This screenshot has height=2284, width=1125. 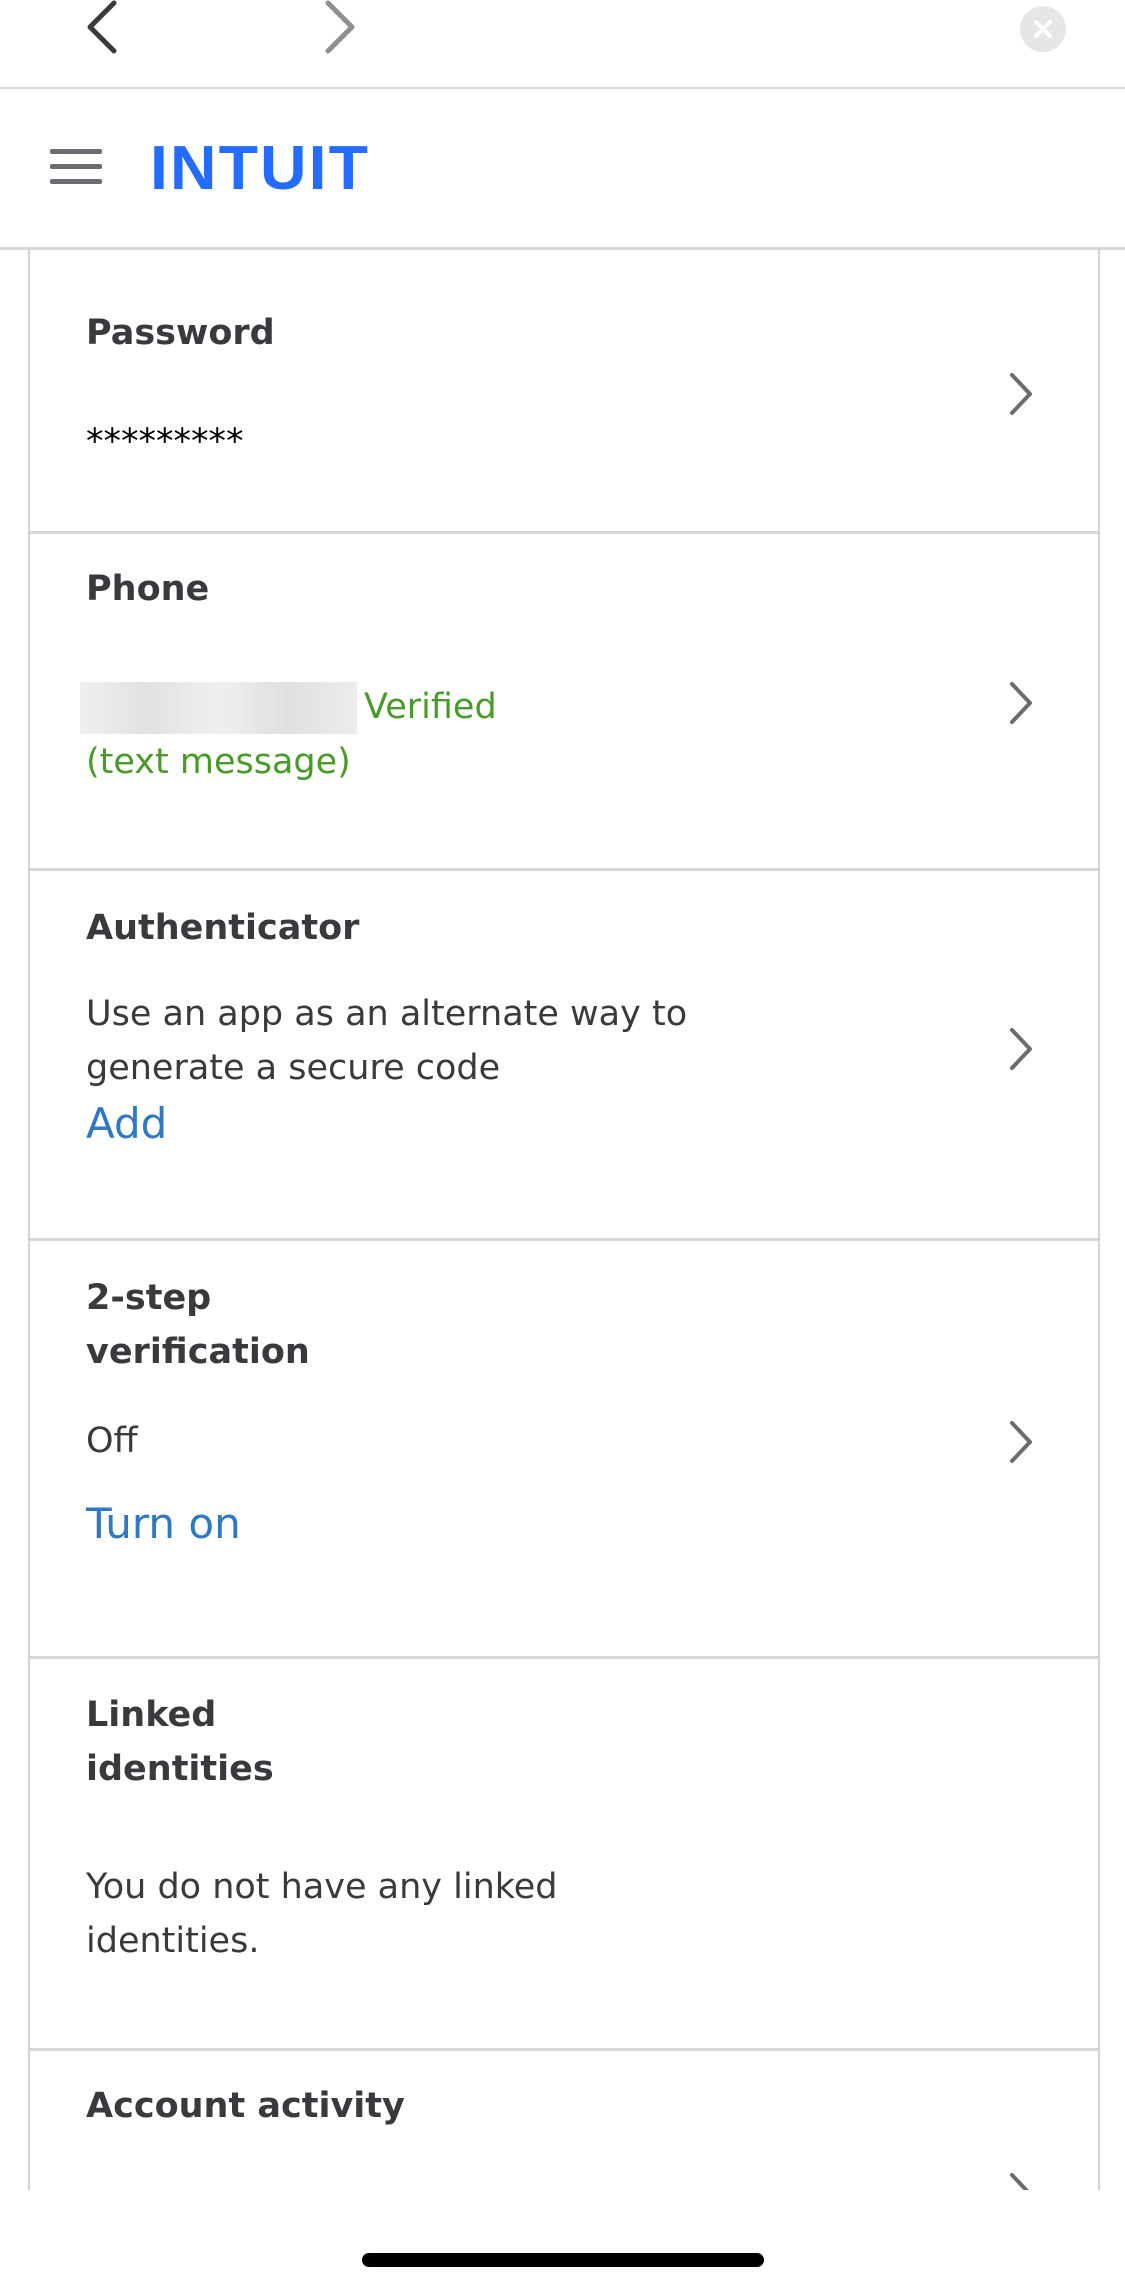 I want to click on password-value: *********, so click(x=165, y=442).